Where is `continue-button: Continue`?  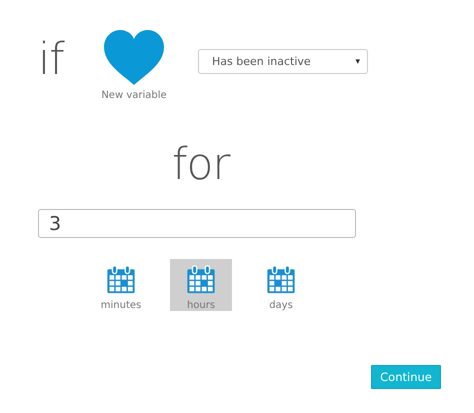
continue-button: Continue is located at coordinates (406, 377).